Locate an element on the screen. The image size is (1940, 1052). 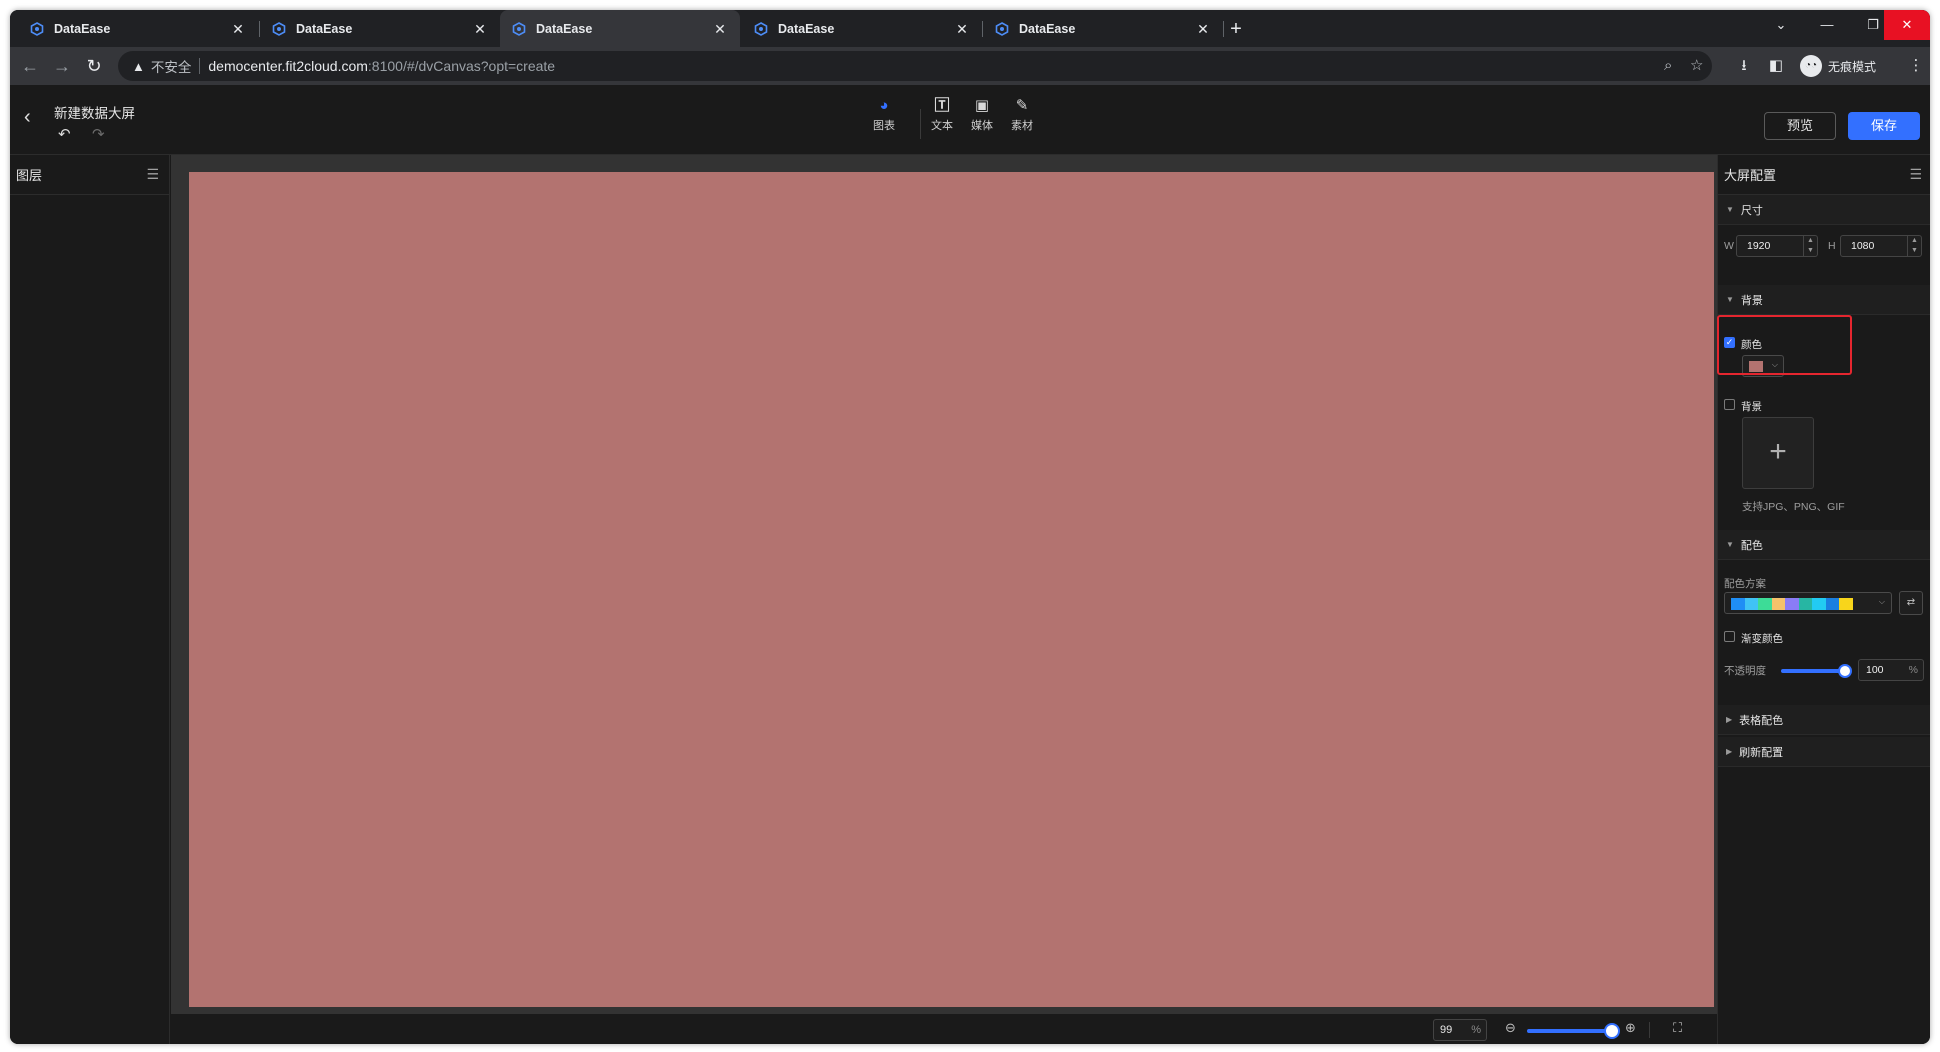
zoom-slider-thumb is located at coordinates (1612, 1031).